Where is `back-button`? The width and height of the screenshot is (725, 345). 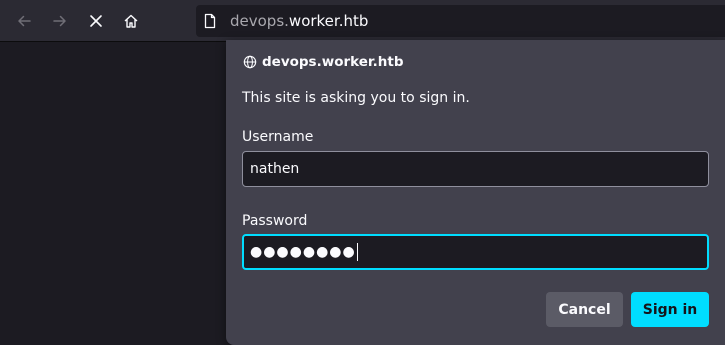
back-button is located at coordinates (24, 21).